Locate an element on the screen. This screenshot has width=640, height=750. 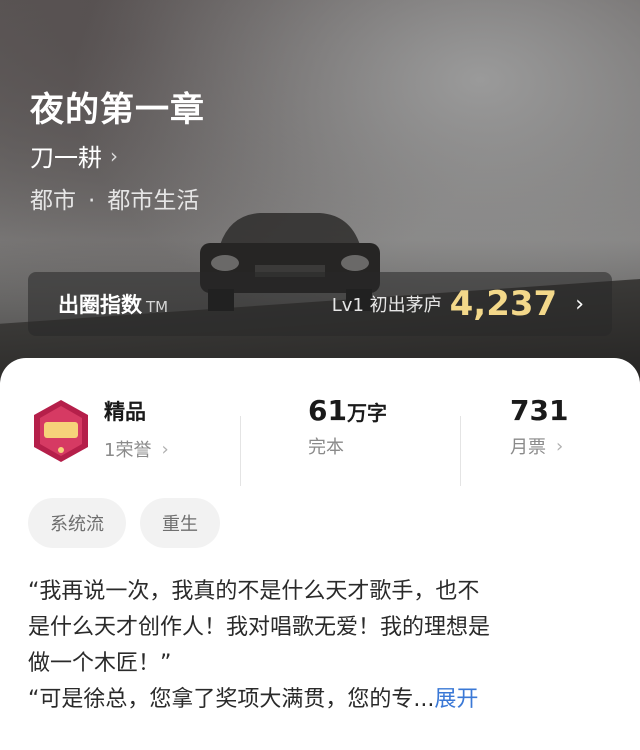
word-count: 61万字 is located at coordinates (347, 410).